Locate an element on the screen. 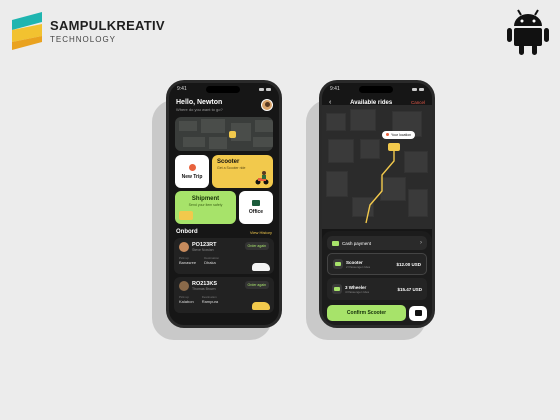 This screenshot has width=560, height=420. ride-name: 3 Wheeler is located at coordinates (356, 287).